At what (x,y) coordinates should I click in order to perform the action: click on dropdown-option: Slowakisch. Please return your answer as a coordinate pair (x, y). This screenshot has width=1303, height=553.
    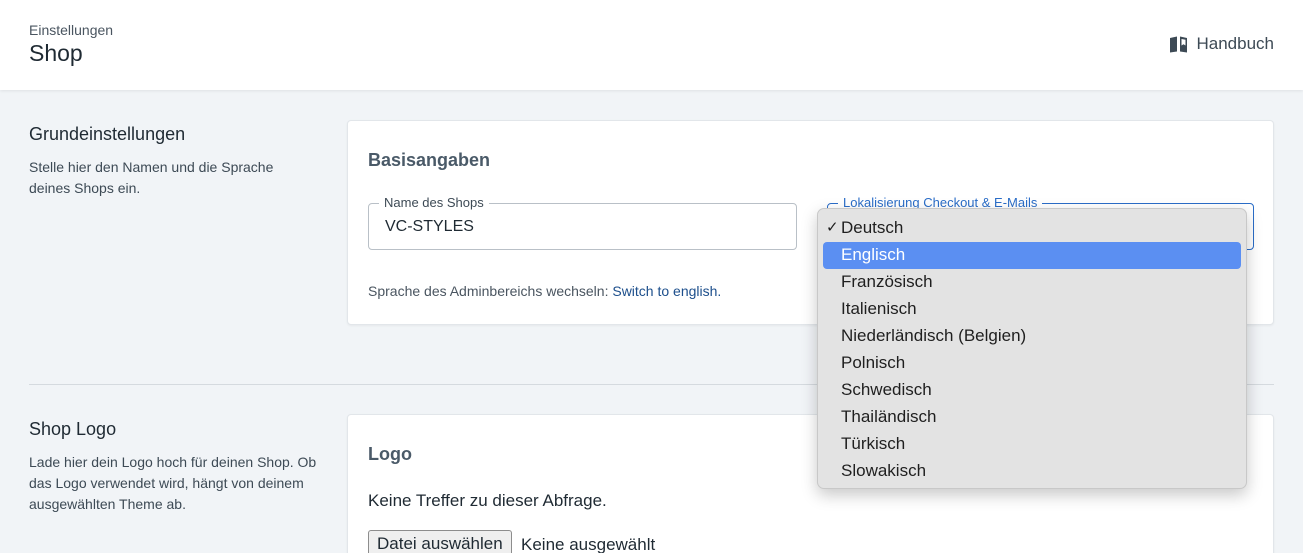
    Looking at the image, I should click on (1032, 471).